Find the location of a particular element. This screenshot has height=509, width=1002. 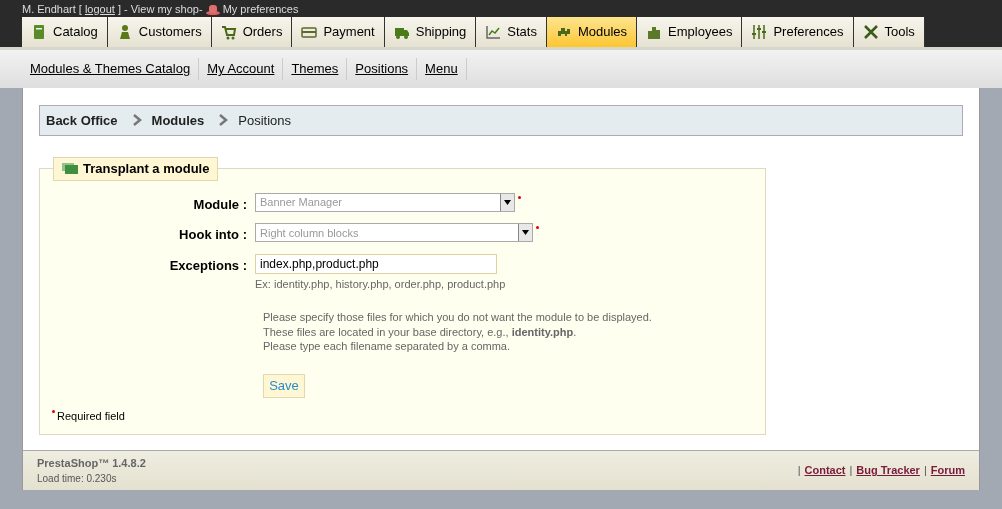

required-note: Required field is located at coordinates (91, 416).